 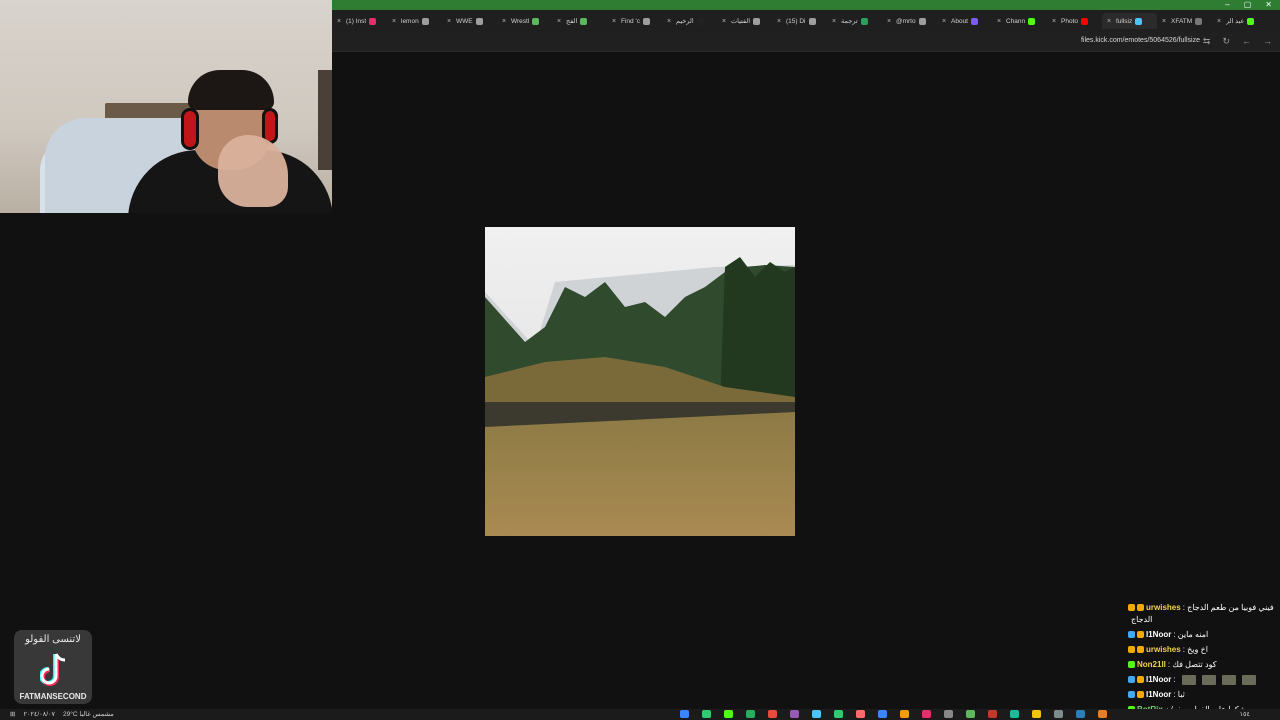 I want to click on back-icon: ←, so click(x=1246, y=41).